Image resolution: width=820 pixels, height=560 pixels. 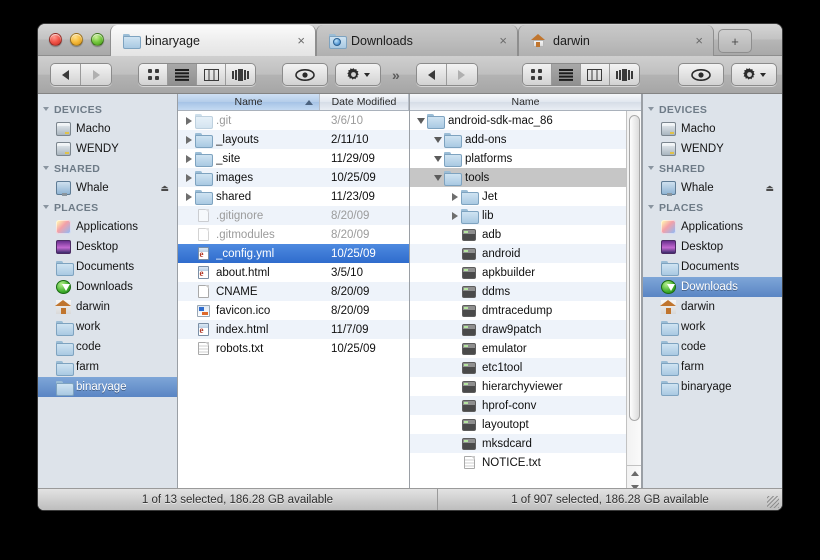 I want to click on tab-binaryage: binaryage ×, so click(x=213, y=40).